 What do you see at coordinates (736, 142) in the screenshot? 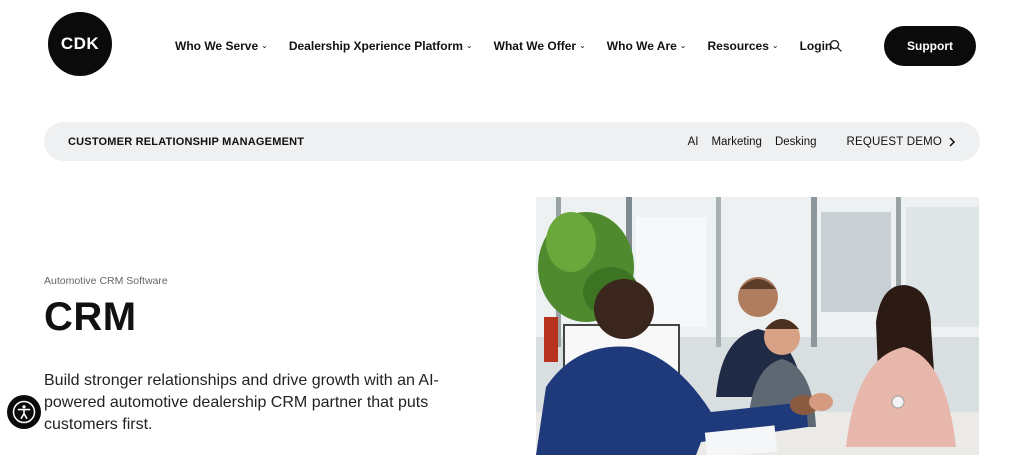
I see `subnav-link-marketing: Marketing` at bounding box center [736, 142].